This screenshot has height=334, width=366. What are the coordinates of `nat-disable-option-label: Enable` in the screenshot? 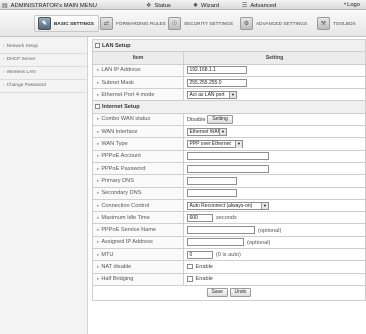 It's located at (204, 267).